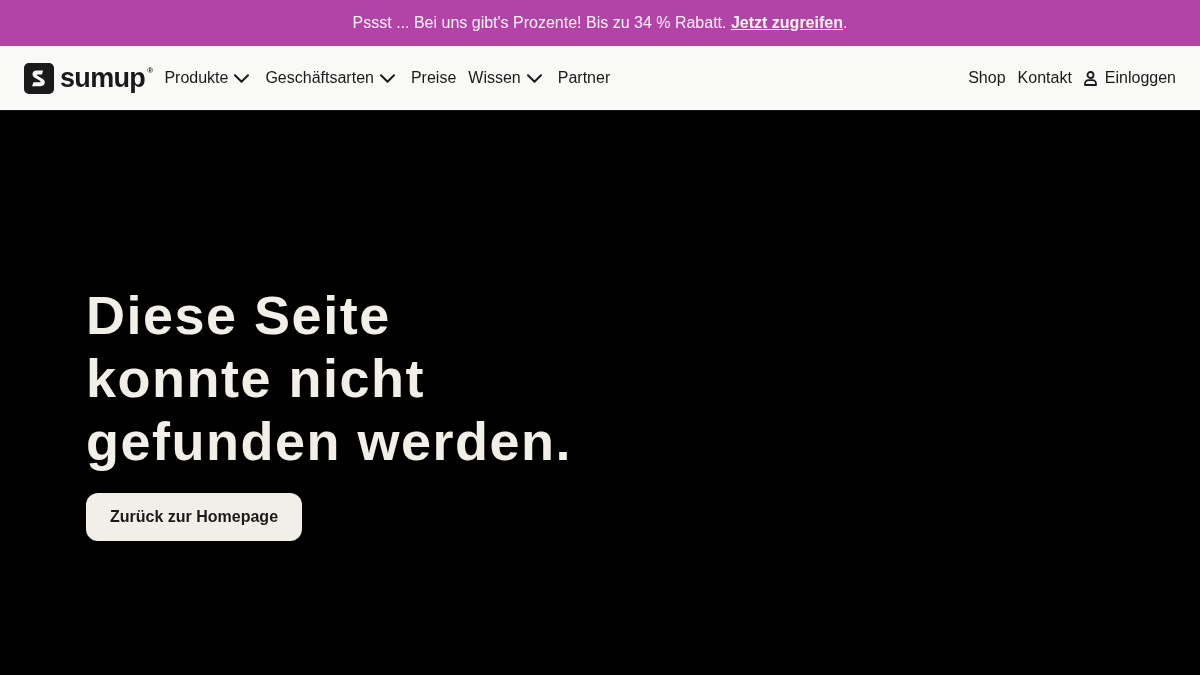  What do you see at coordinates (1044, 78) in the screenshot?
I see `nav-link: Kontakt` at bounding box center [1044, 78].